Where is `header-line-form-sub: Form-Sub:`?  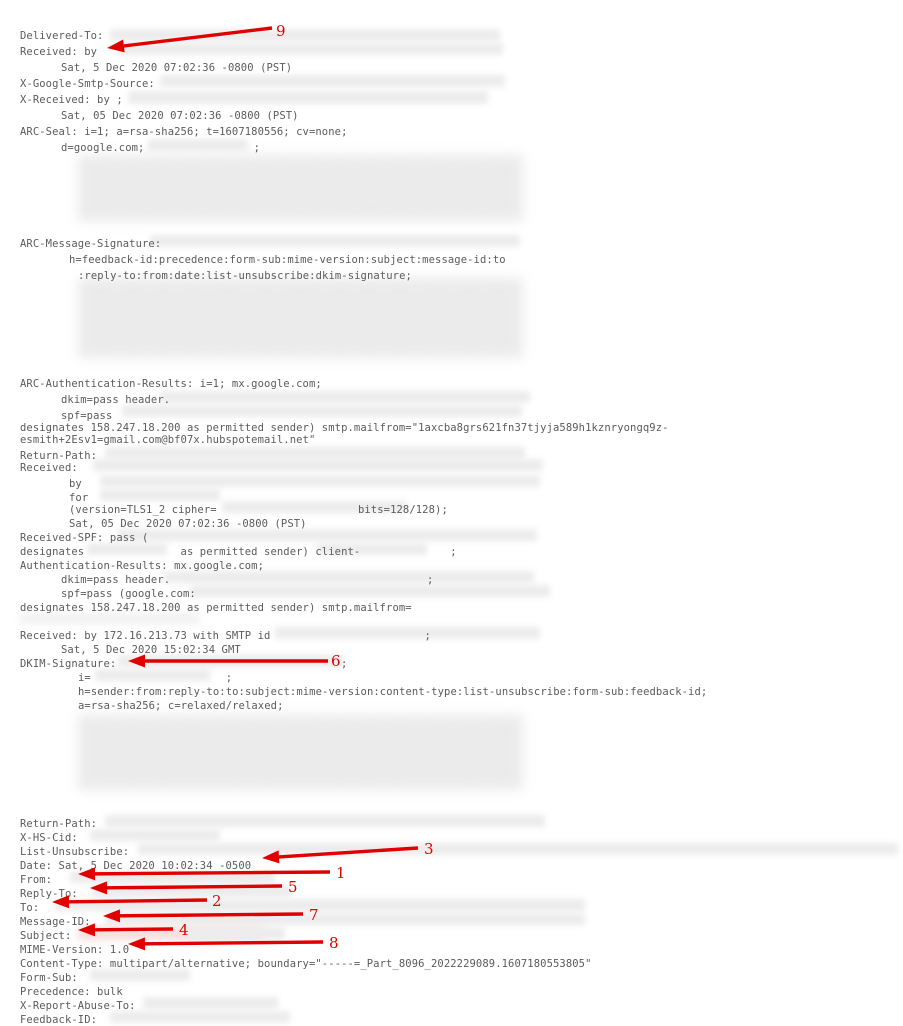
header-line-form-sub: Form-Sub: is located at coordinates (49, 978).